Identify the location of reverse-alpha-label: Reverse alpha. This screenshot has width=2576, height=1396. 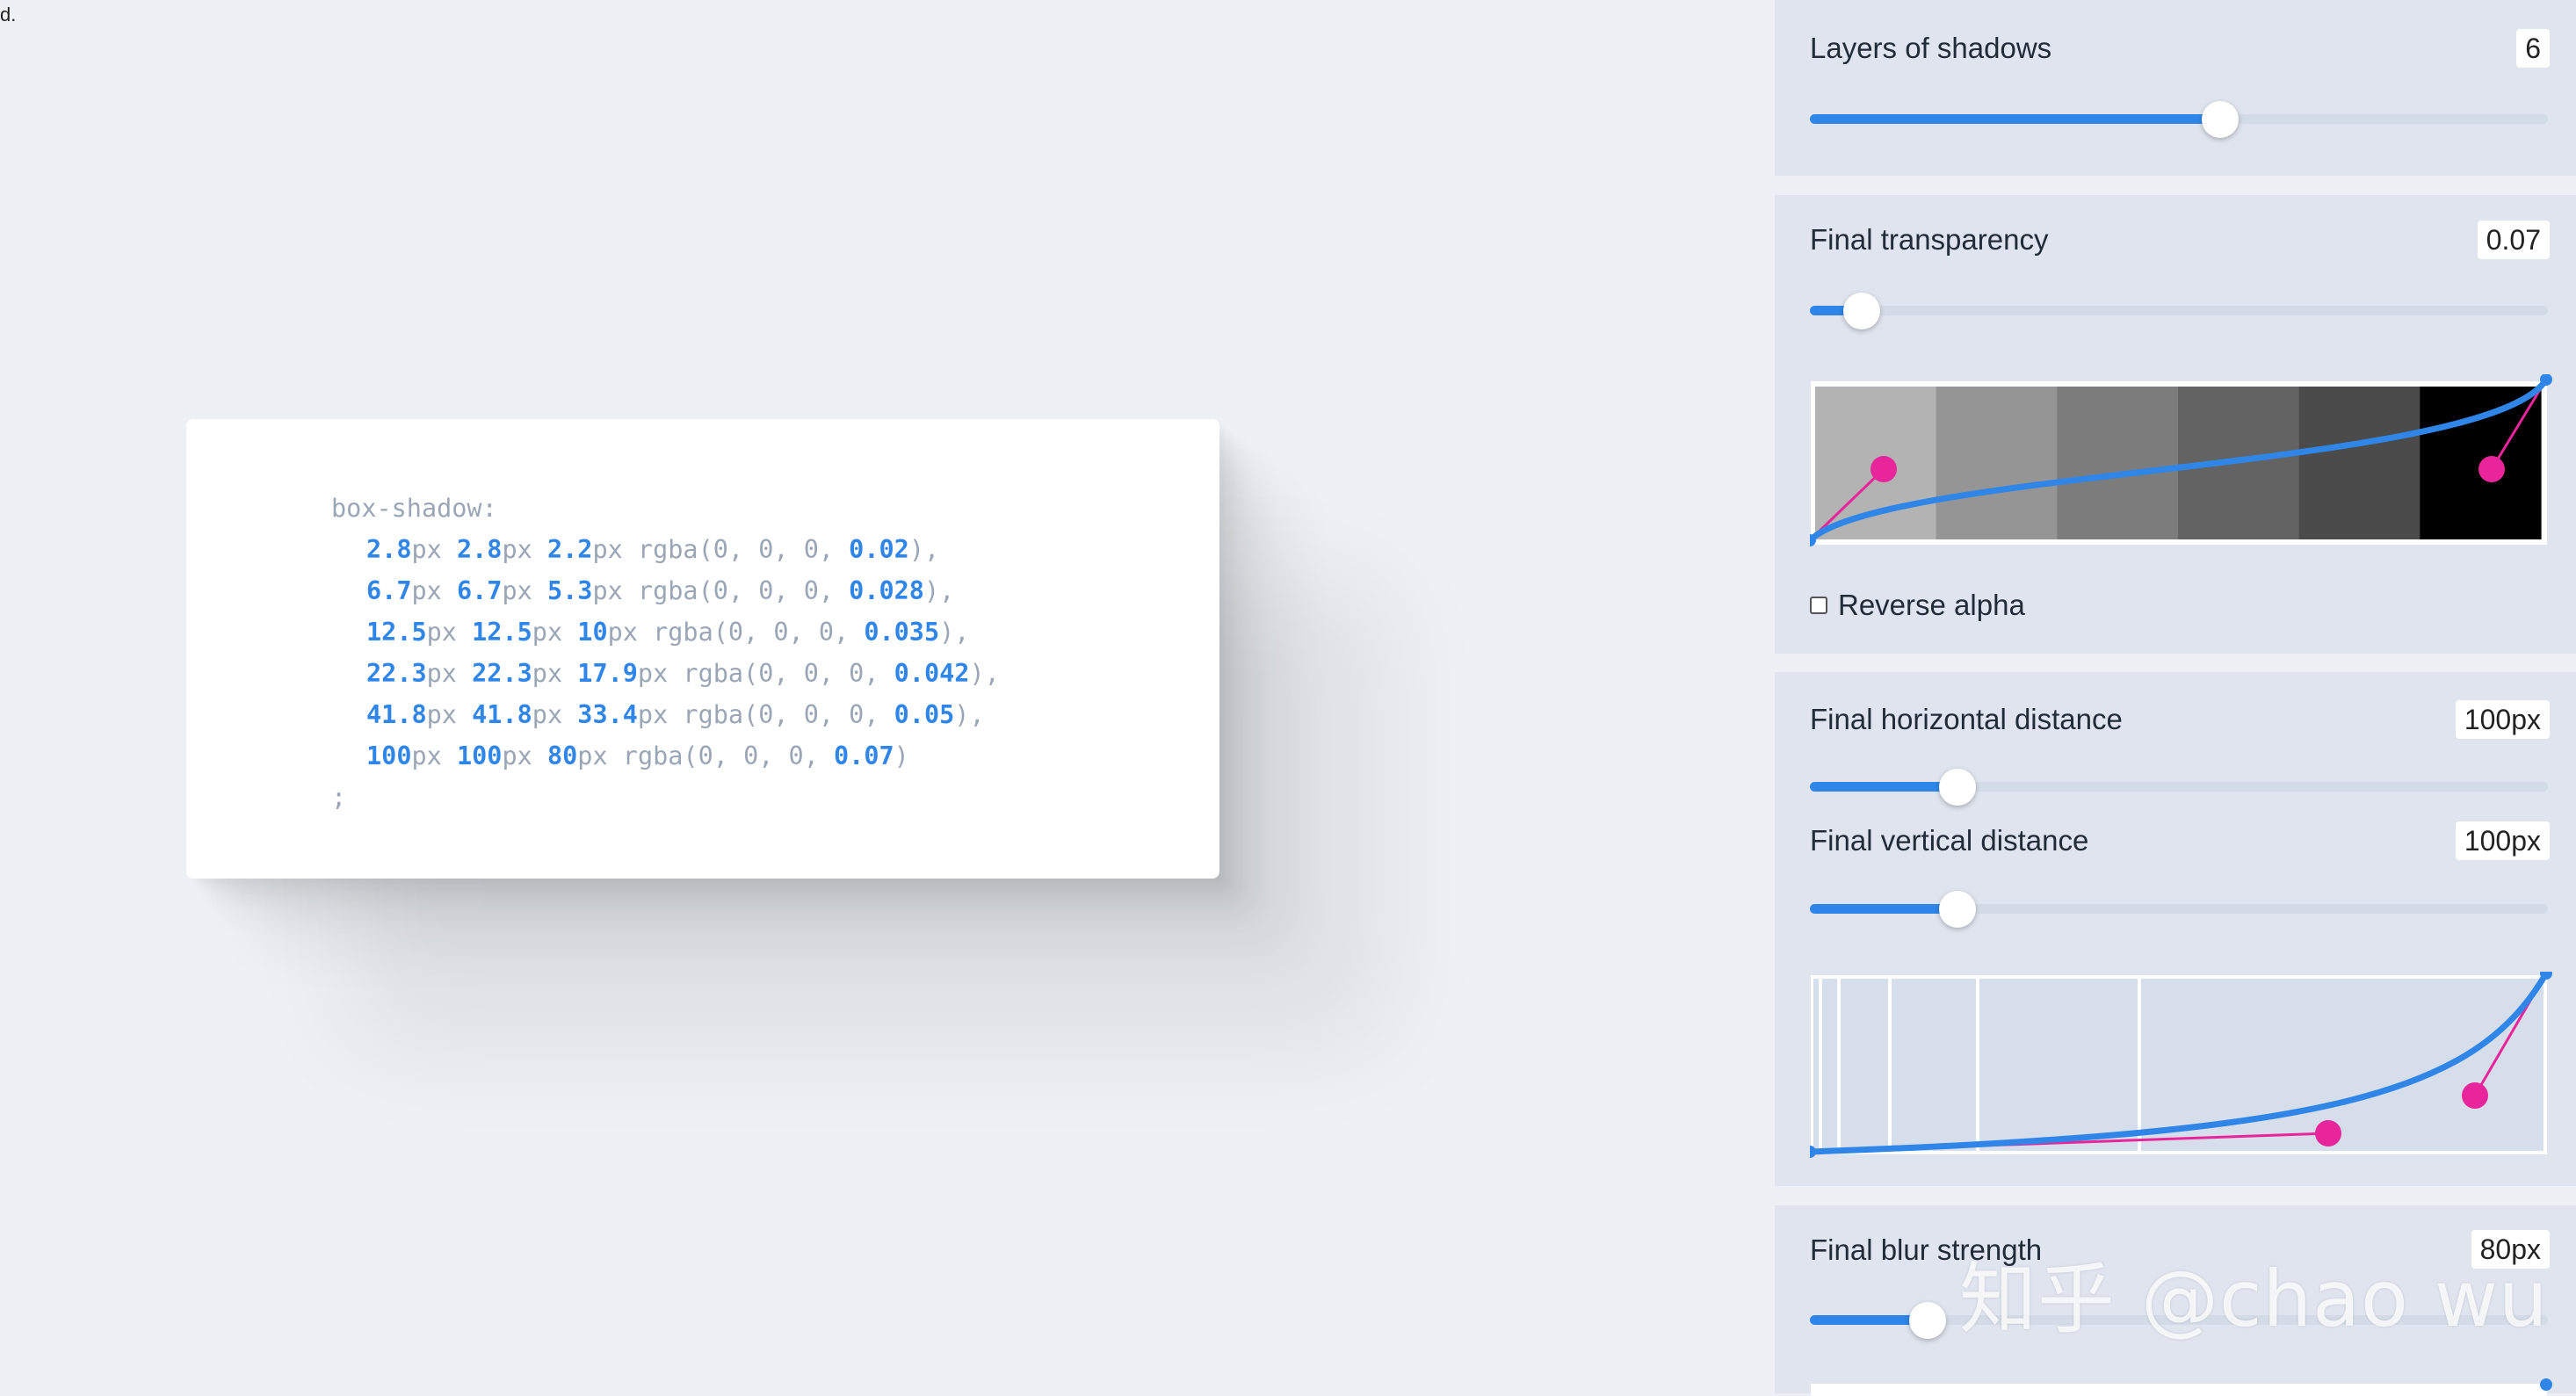
(1931, 605).